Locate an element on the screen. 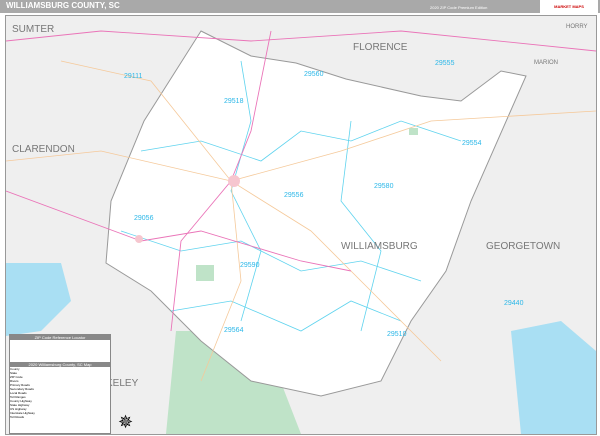 The image size is (600, 436). county-label: WILLIAMSBURG is located at coordinates (379, 246).